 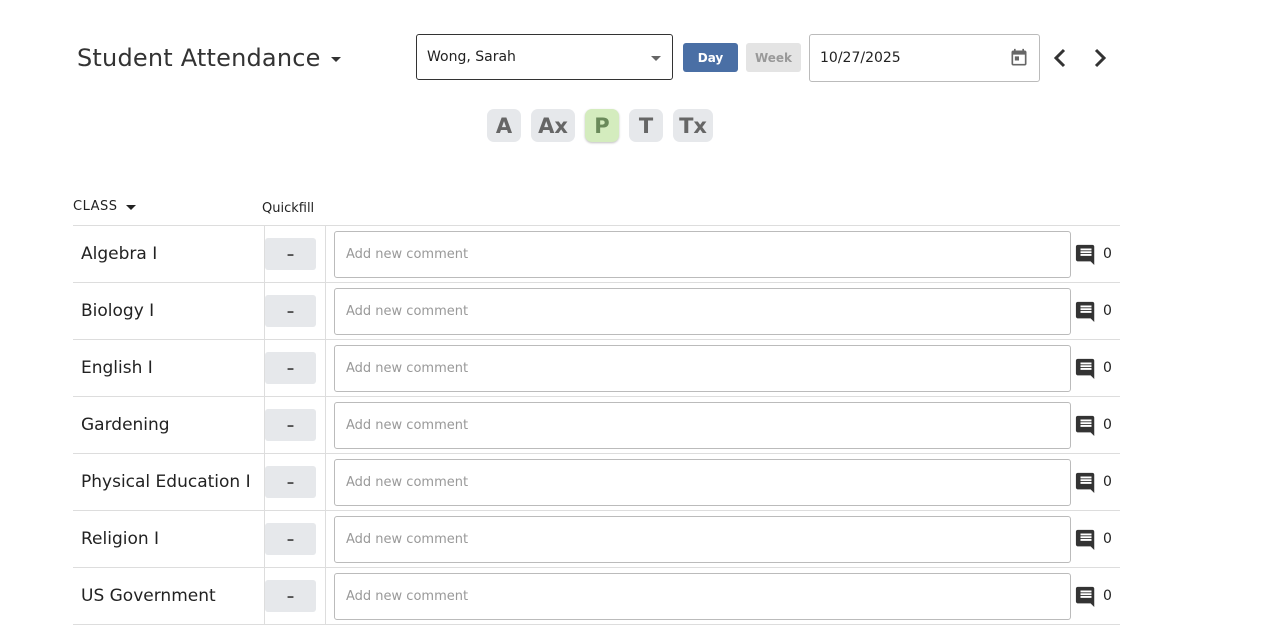 What do you see at coordinates (169, 482) in the screenshot?
I see `class-name: Physical Education I` at bounding box center [169, 482].